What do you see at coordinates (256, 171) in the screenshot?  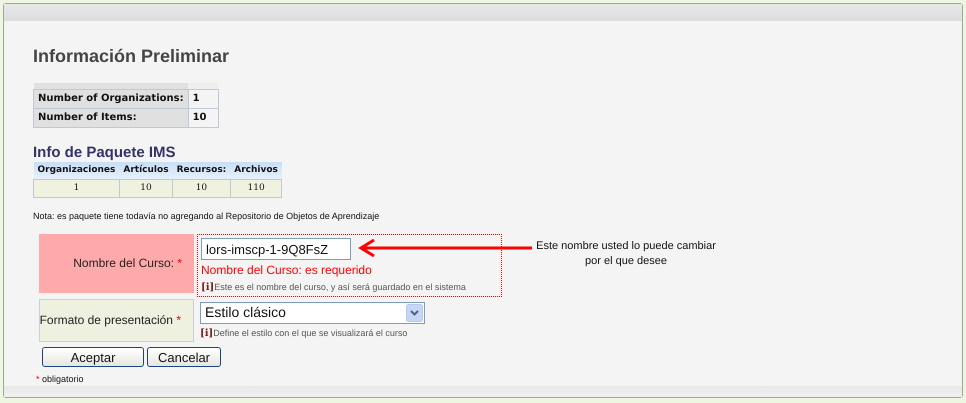 I see `column-header: Archivos` at bounding box center [256, 171].